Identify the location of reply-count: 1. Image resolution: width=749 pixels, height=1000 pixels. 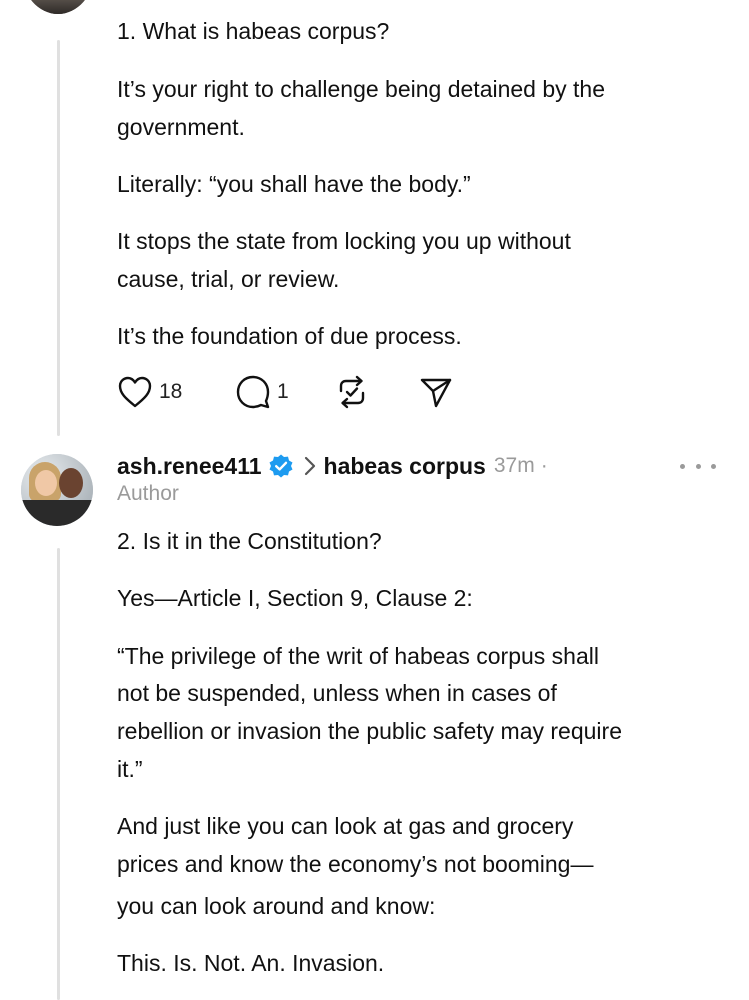
(283, 391).